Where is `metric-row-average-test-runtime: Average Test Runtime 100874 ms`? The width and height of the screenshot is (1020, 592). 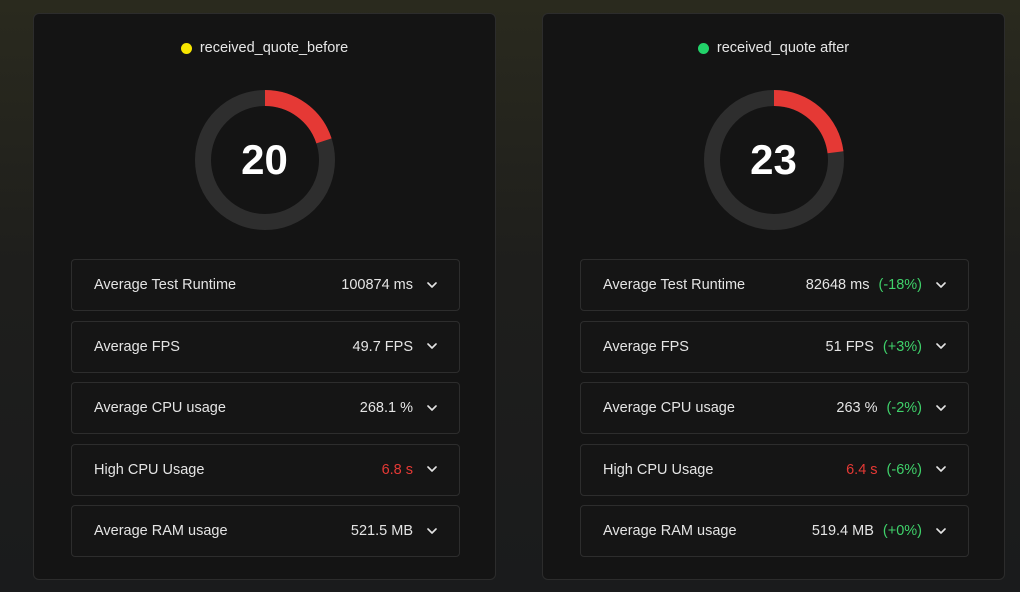
metric-row-average-test-runtime: Average Test Runtime 100874 ms is located at coordinates (265, 285).